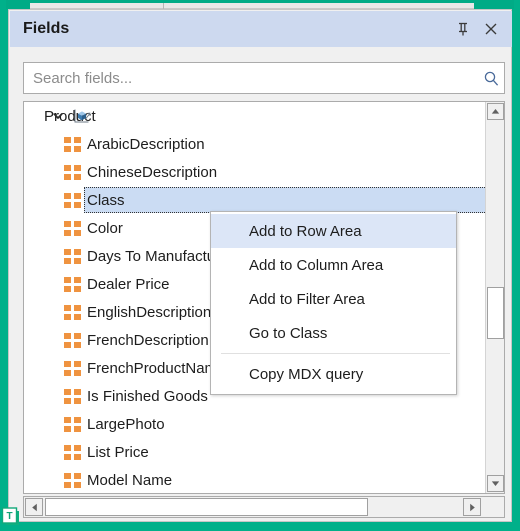 Image resolution: width=520 pixels, height=531 pixels. I want to click on svg-text: T, so click(9, 516).